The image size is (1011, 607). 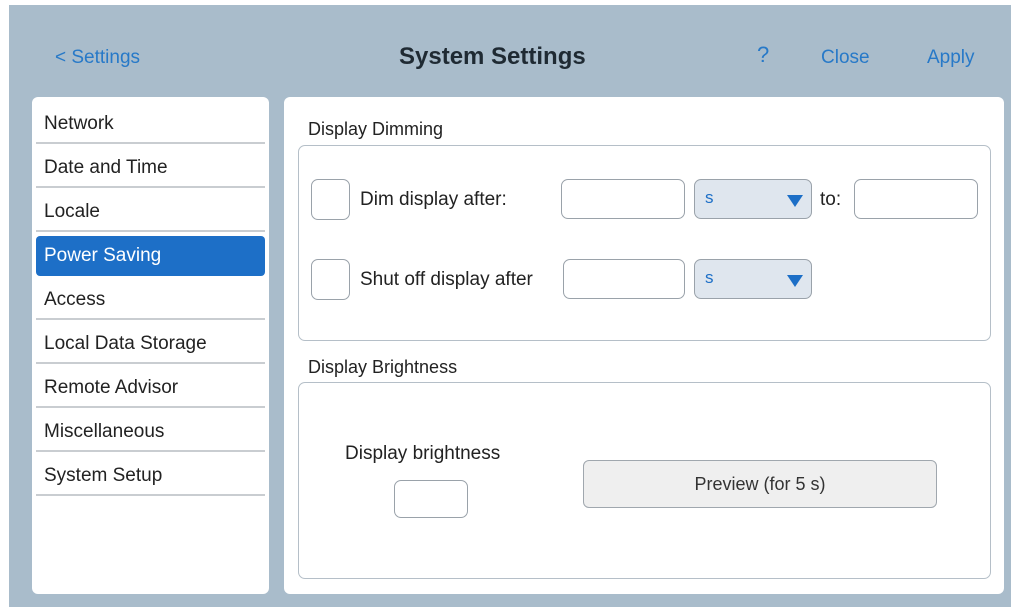 What do you see at coordinates (150, 256) in the screenshot?
I see `sidebar-item-power-saving: Power Saving` at bounding box center [150, 256].